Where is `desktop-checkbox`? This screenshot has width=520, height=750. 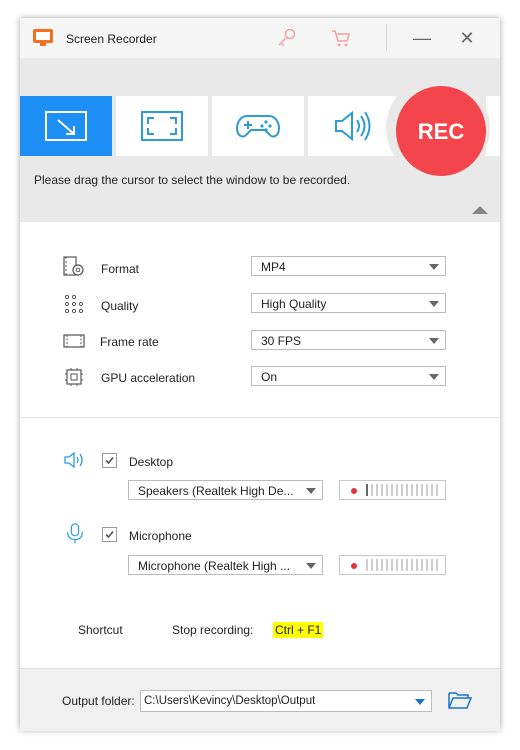
desktop-checkbox is located at coordinates (109, 460).